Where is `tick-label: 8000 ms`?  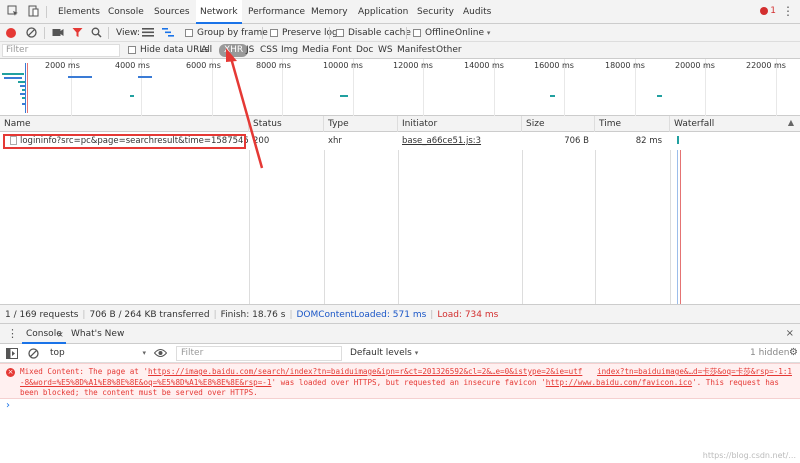
tick-label: 8000 ms is located at coordinates (273, 65).